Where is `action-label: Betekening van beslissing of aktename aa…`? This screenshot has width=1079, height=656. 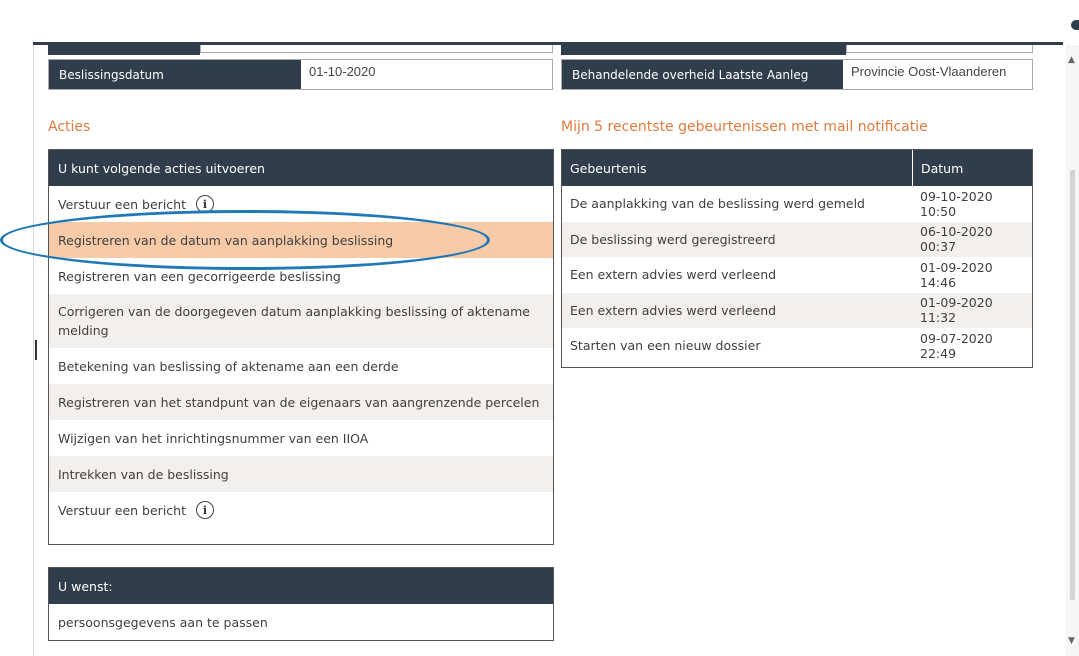 action-label: Betekening van beslissing of aktename aa… is located at coordinates (228, 366).